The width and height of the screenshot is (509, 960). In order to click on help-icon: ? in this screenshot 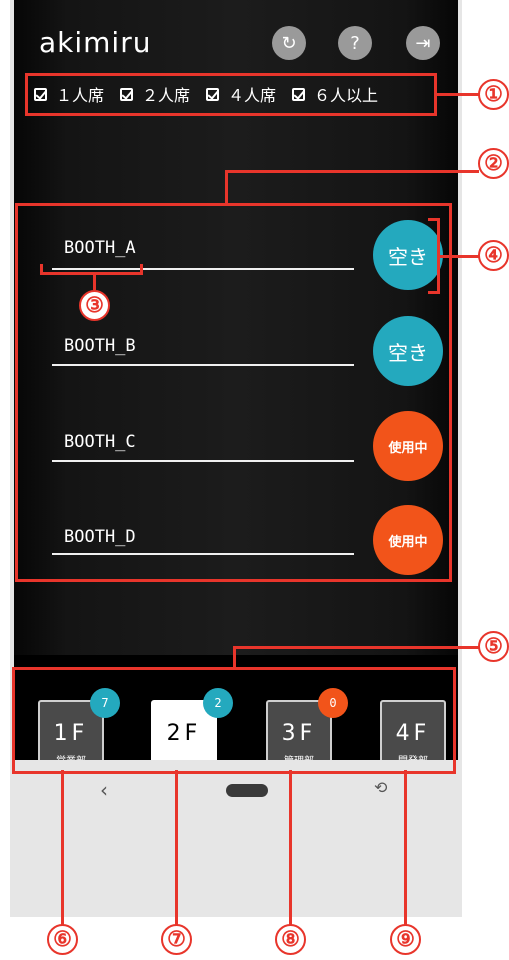, I will do `click(355, 43)`.